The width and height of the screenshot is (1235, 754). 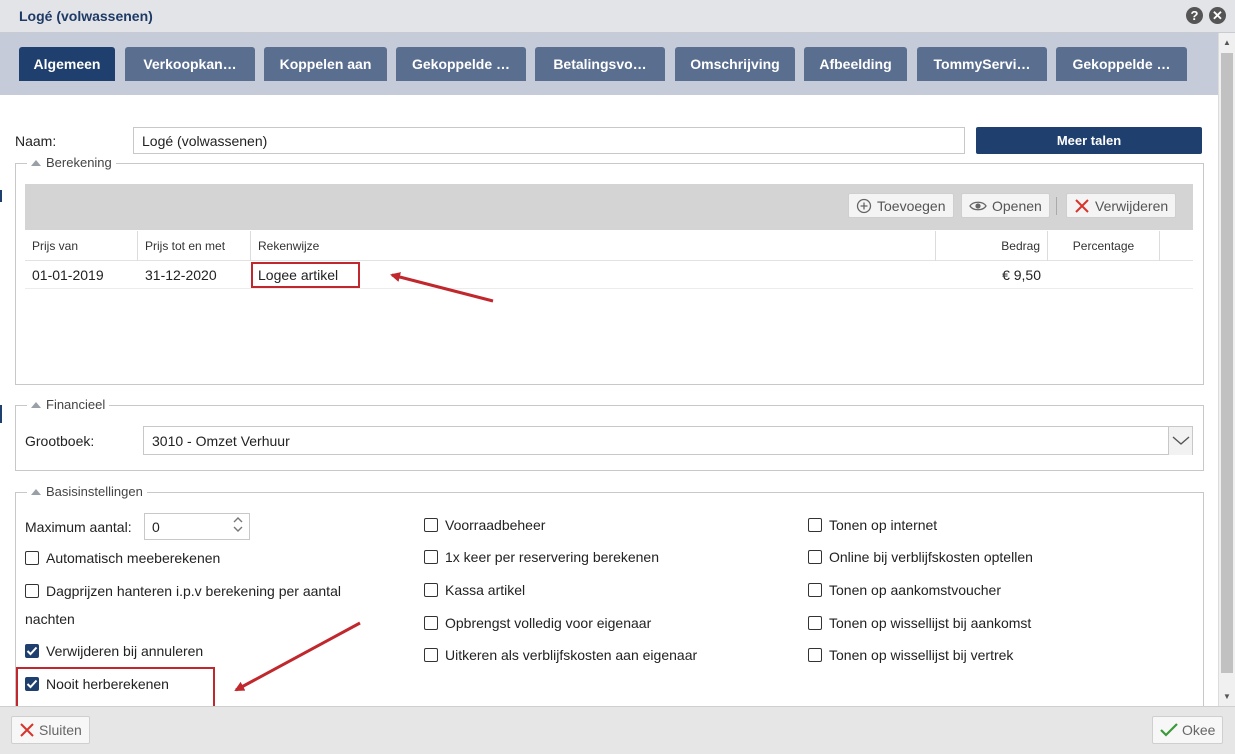 I want to click on maximum-aantal-stepper: 0, so click(x=197, y=526).